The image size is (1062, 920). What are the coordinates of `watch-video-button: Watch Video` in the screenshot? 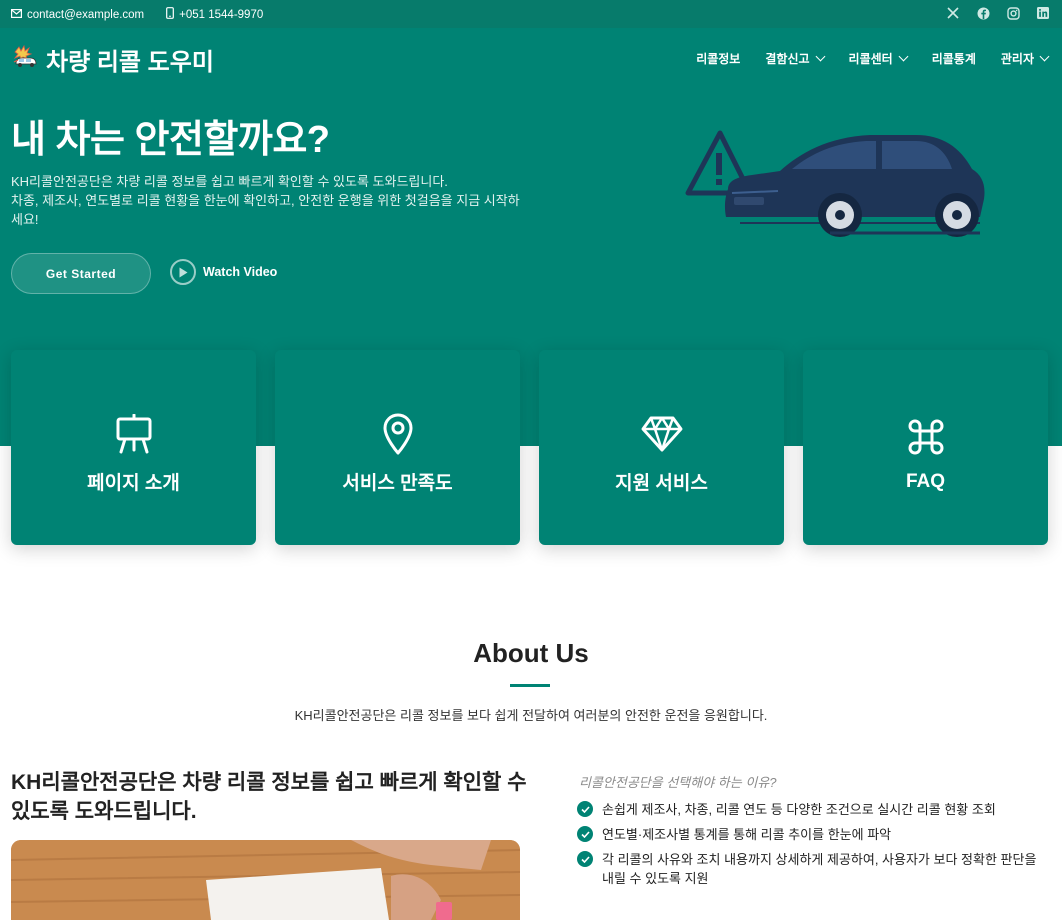 It's located at (223, 272).